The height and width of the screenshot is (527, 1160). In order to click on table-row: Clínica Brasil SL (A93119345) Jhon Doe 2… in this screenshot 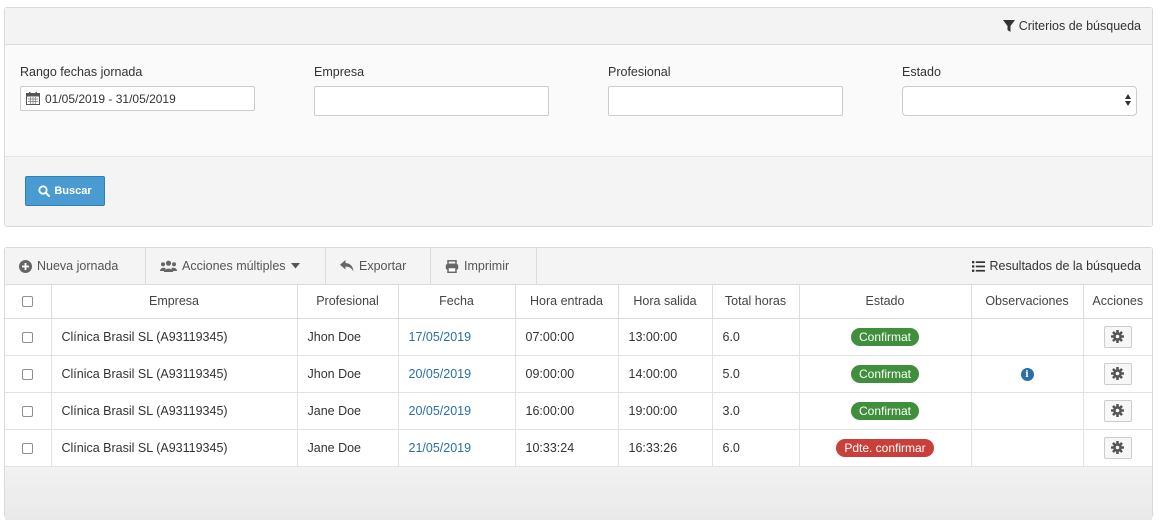, I will do `click(578, 374)`.